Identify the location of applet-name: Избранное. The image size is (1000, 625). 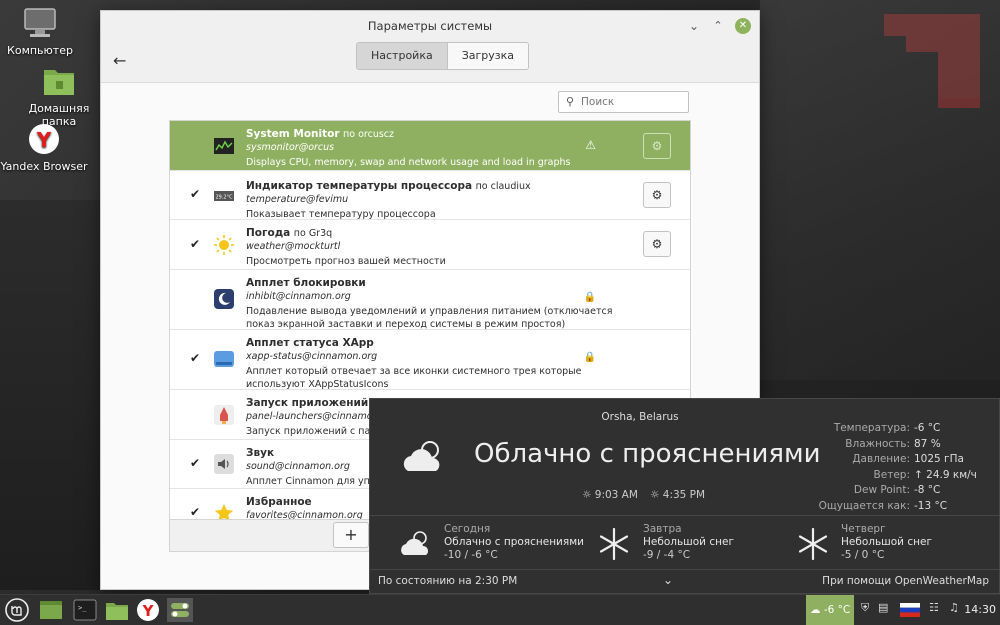
(279, 502).